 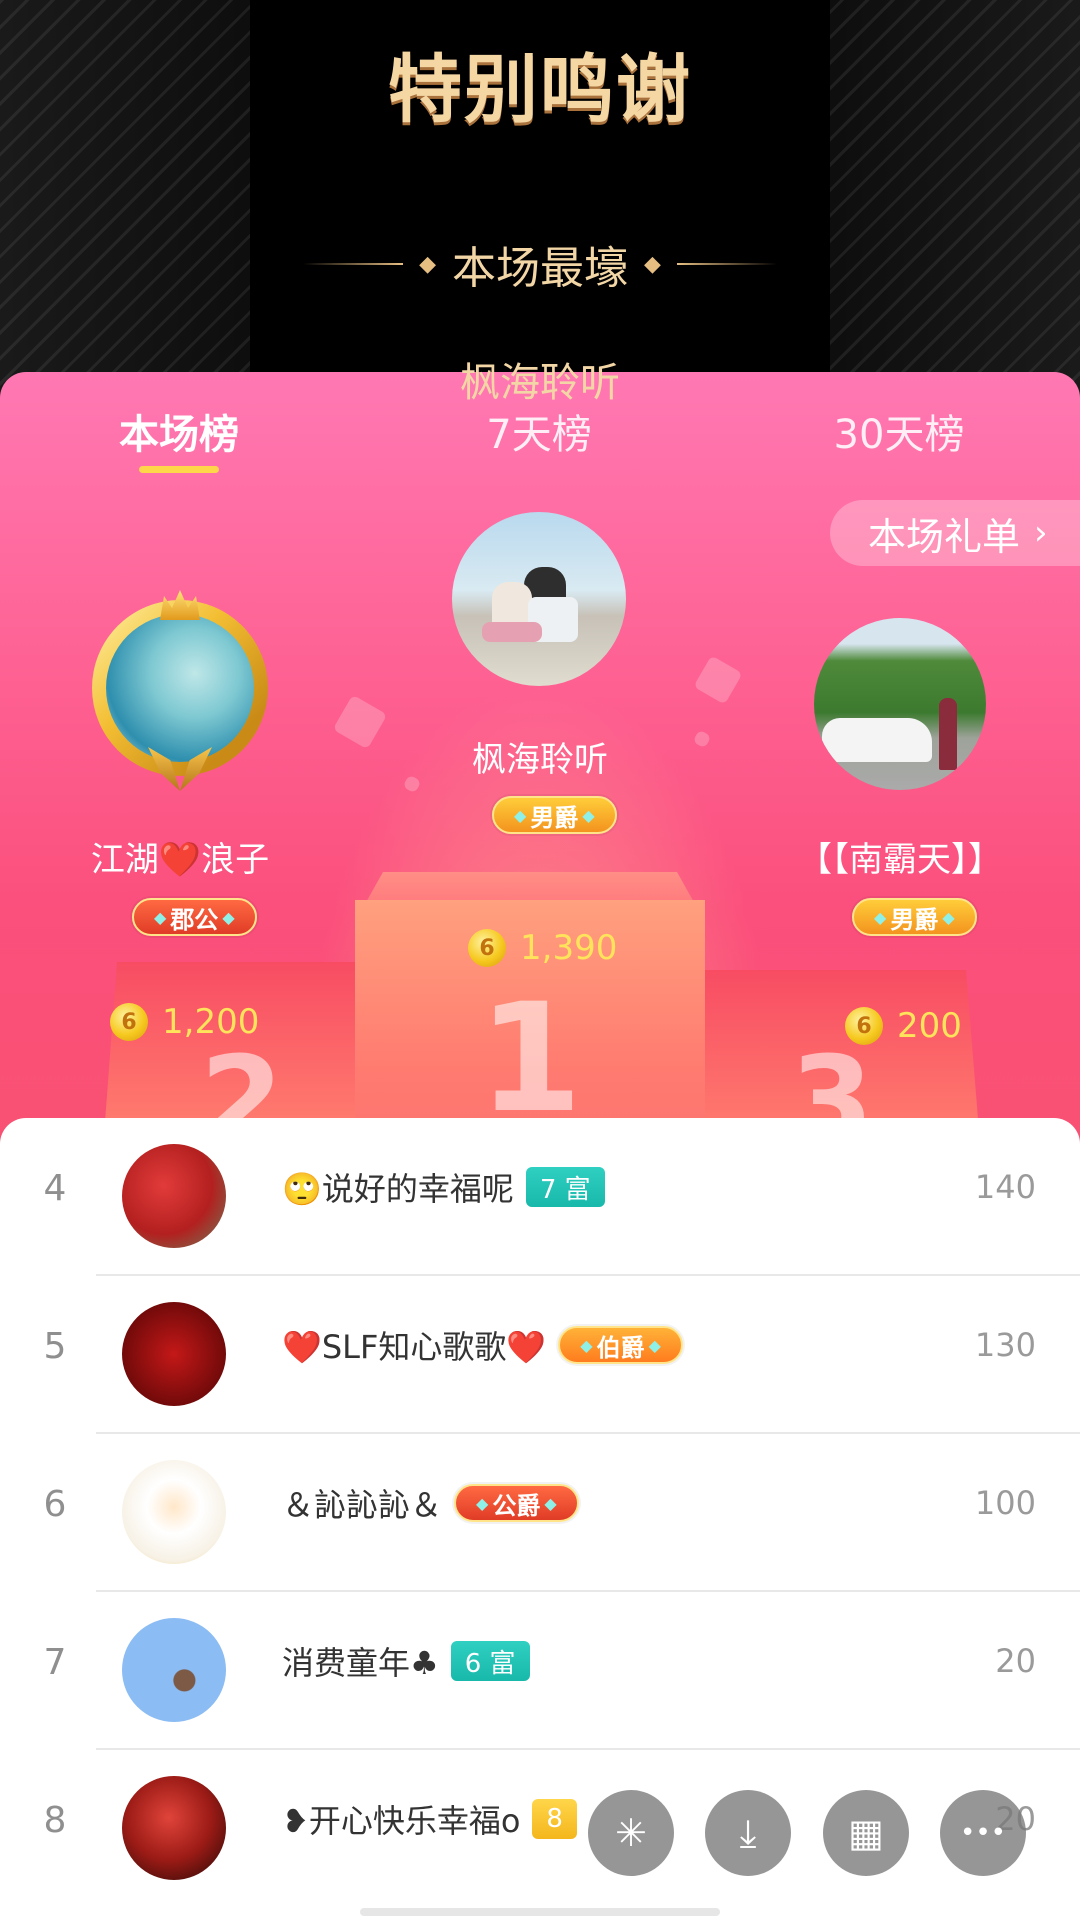 What do you see at coordinates (55, 1820) in the screenshot?
I see `rank-number: 8` at bounding box center [55, 1820].